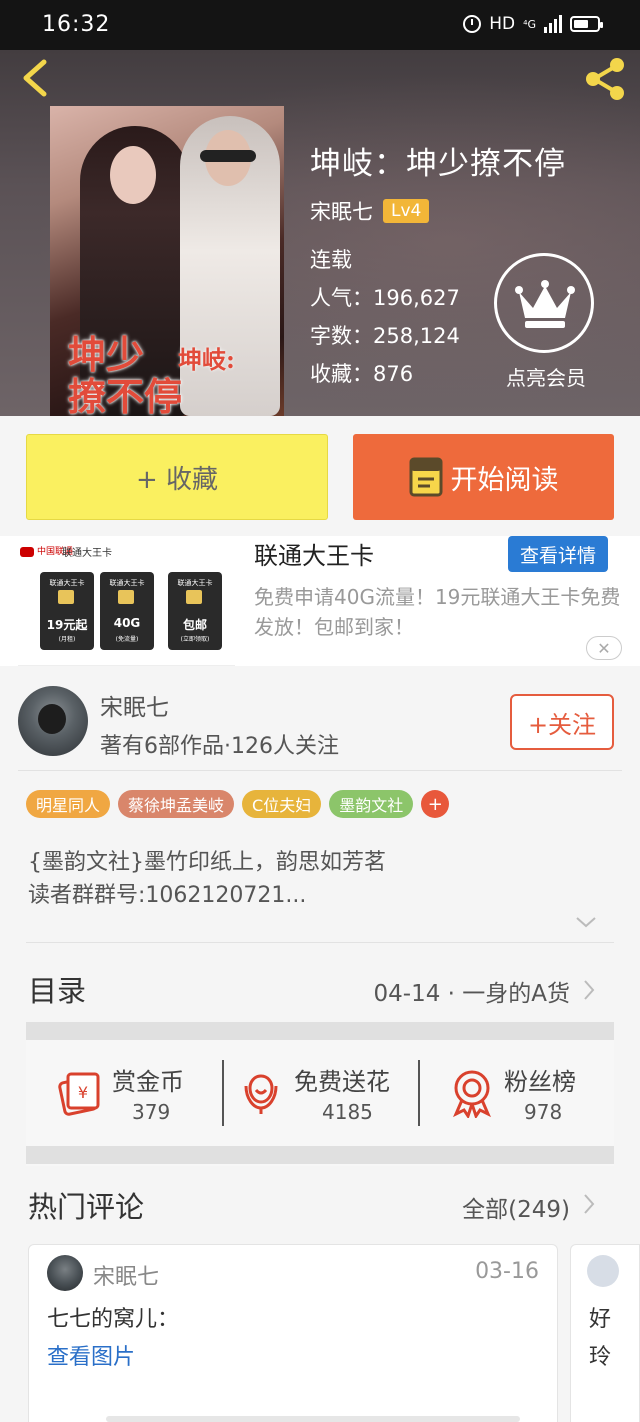 Image resolution: width=640 pixels, height=1422 pixels. Describe the element at coordinates (504, 480) in the screenshot. I see `start-reading-label: 开始阅读` at that location.